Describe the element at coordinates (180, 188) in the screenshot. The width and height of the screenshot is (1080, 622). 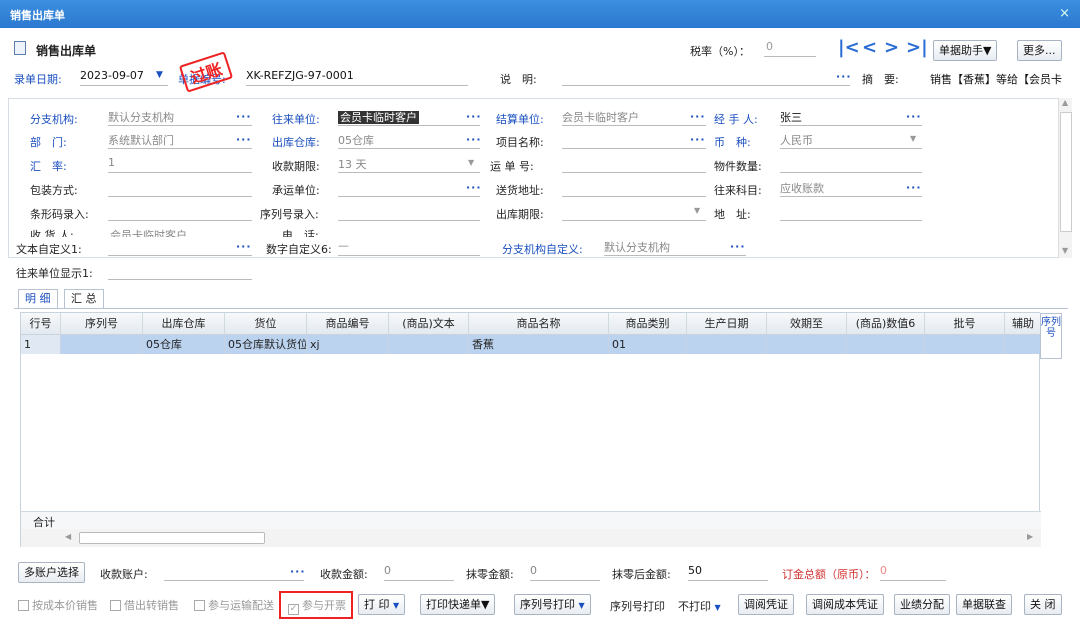
I see `pack-input` at that location.